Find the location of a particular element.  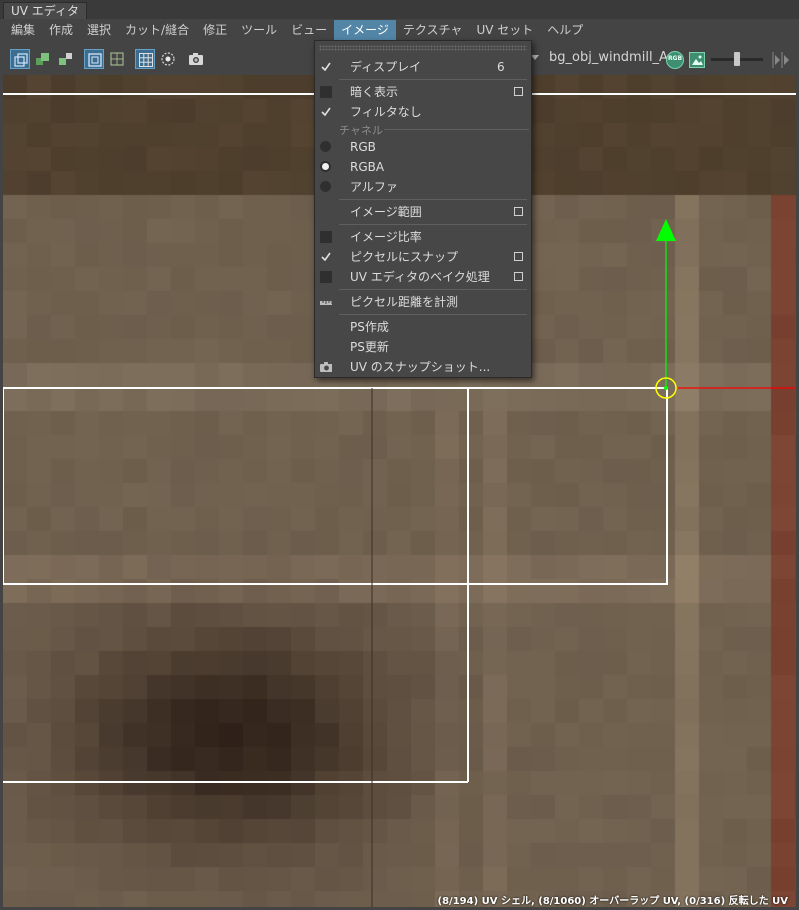

menu-edit: 編集 is located at coordinates (23, 30).